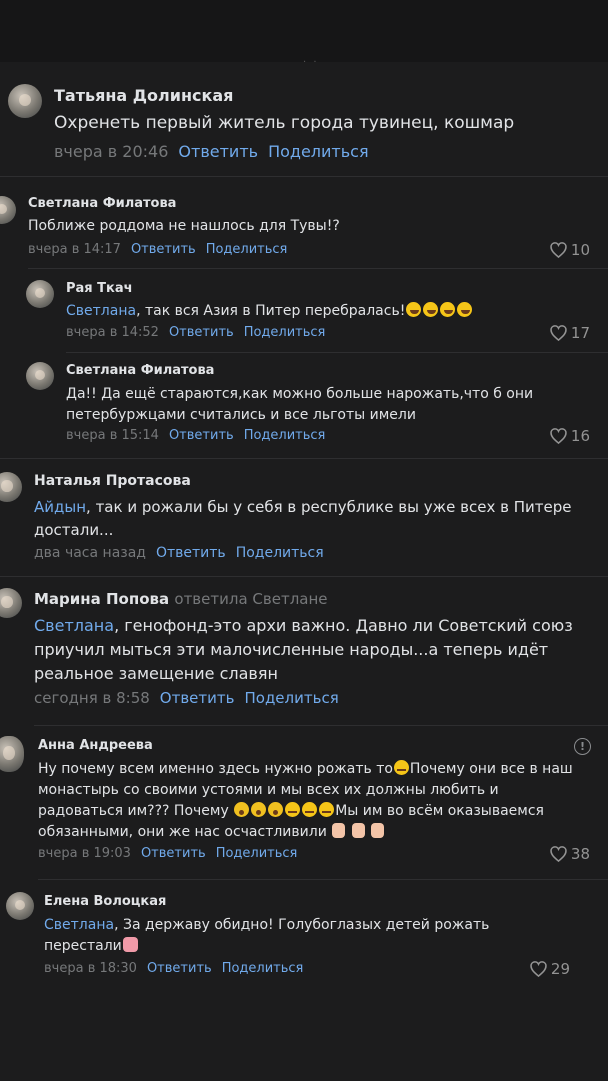 The width and height of the screenshot is (608, 1081). What do you see at coordinates (582, 746) in the screenshot?
I see `report-info-icon: !` at bounding box center [582, 746].